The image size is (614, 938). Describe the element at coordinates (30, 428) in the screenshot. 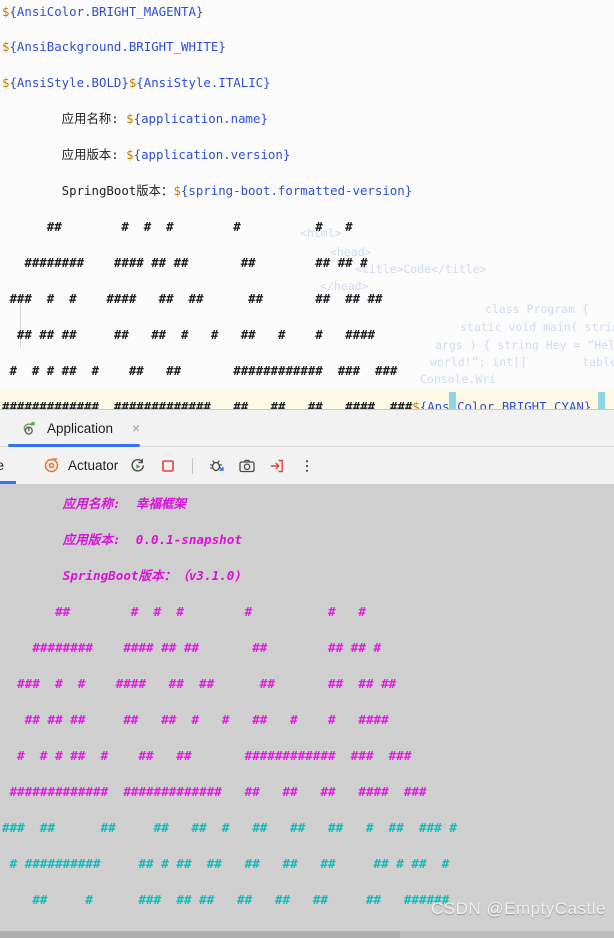

I see `run-config-spring-icon` at that location.